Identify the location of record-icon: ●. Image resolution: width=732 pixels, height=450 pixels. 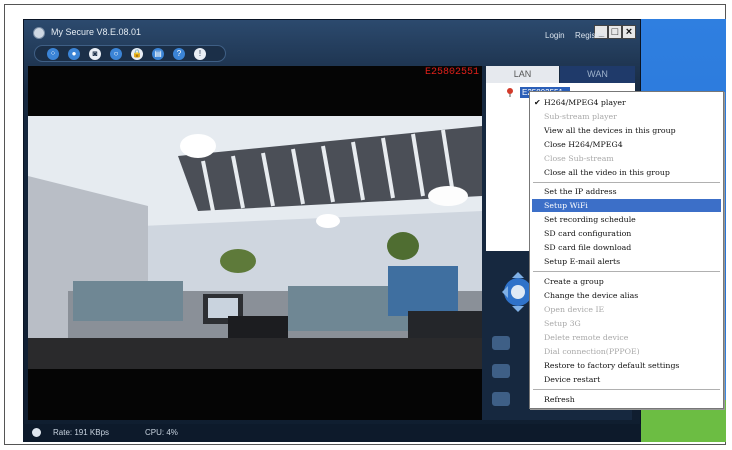
(74, 54).